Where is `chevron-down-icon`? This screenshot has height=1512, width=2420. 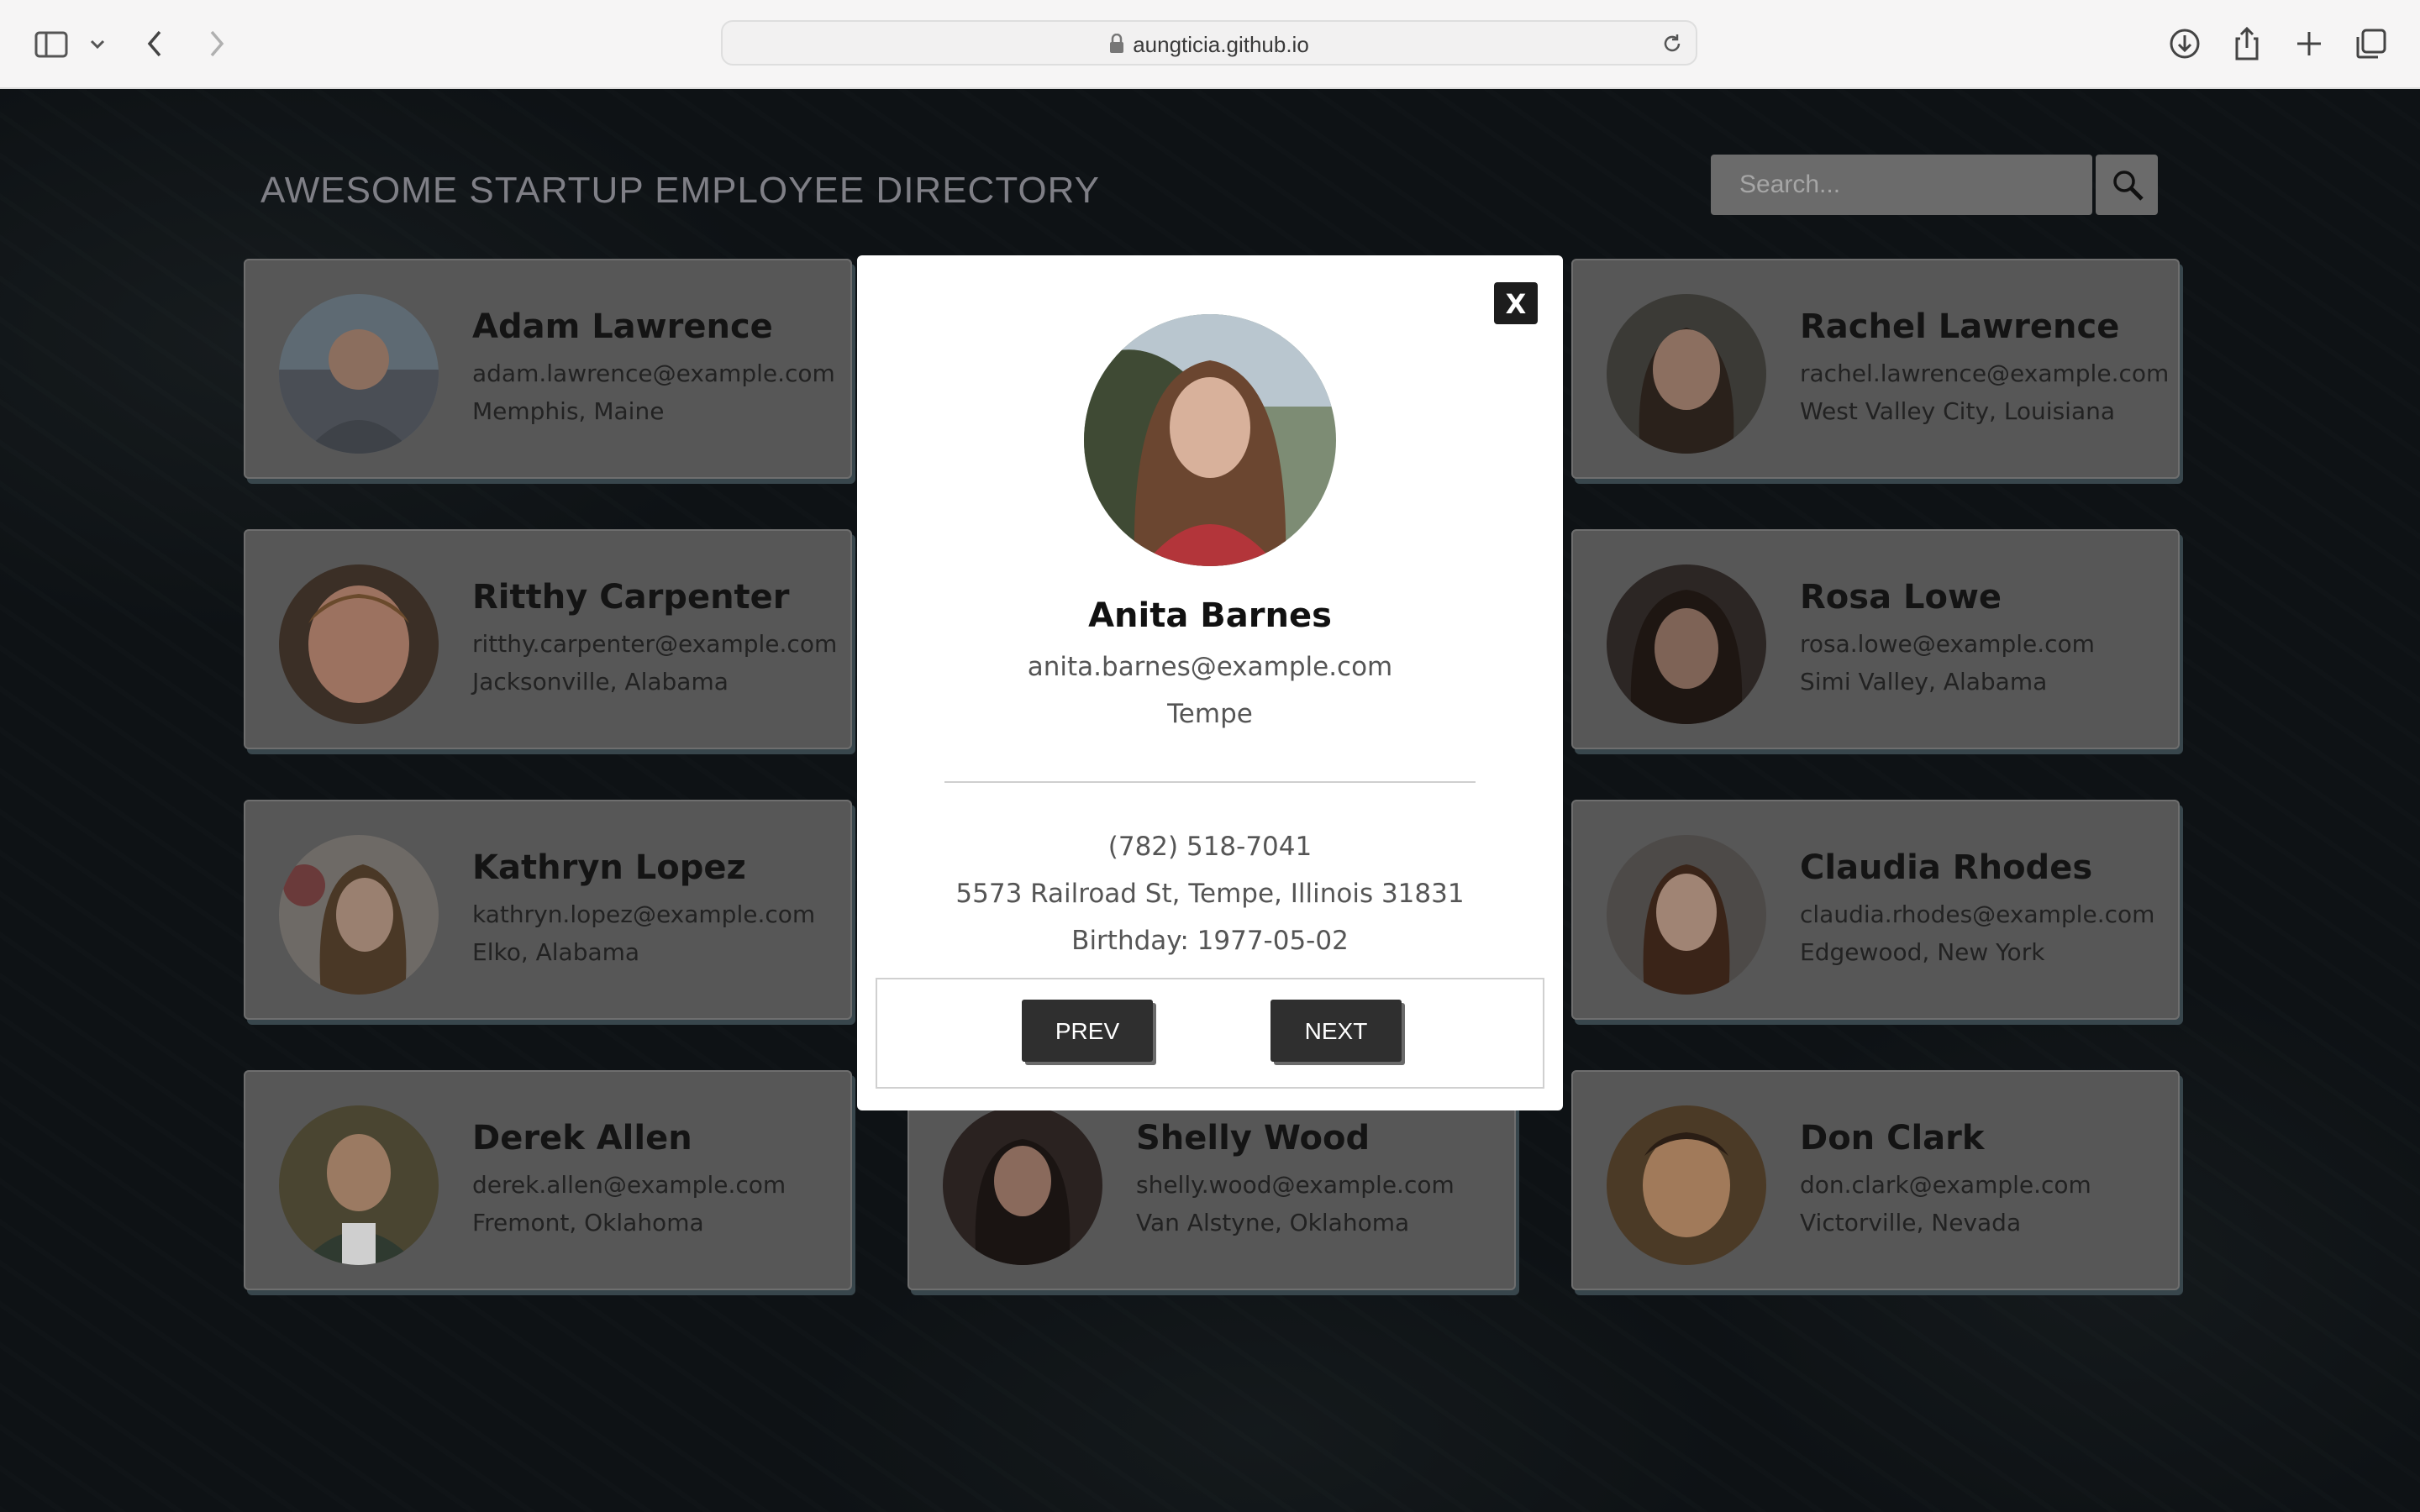 chevron-down-icon is located at coordinates (105, 43).